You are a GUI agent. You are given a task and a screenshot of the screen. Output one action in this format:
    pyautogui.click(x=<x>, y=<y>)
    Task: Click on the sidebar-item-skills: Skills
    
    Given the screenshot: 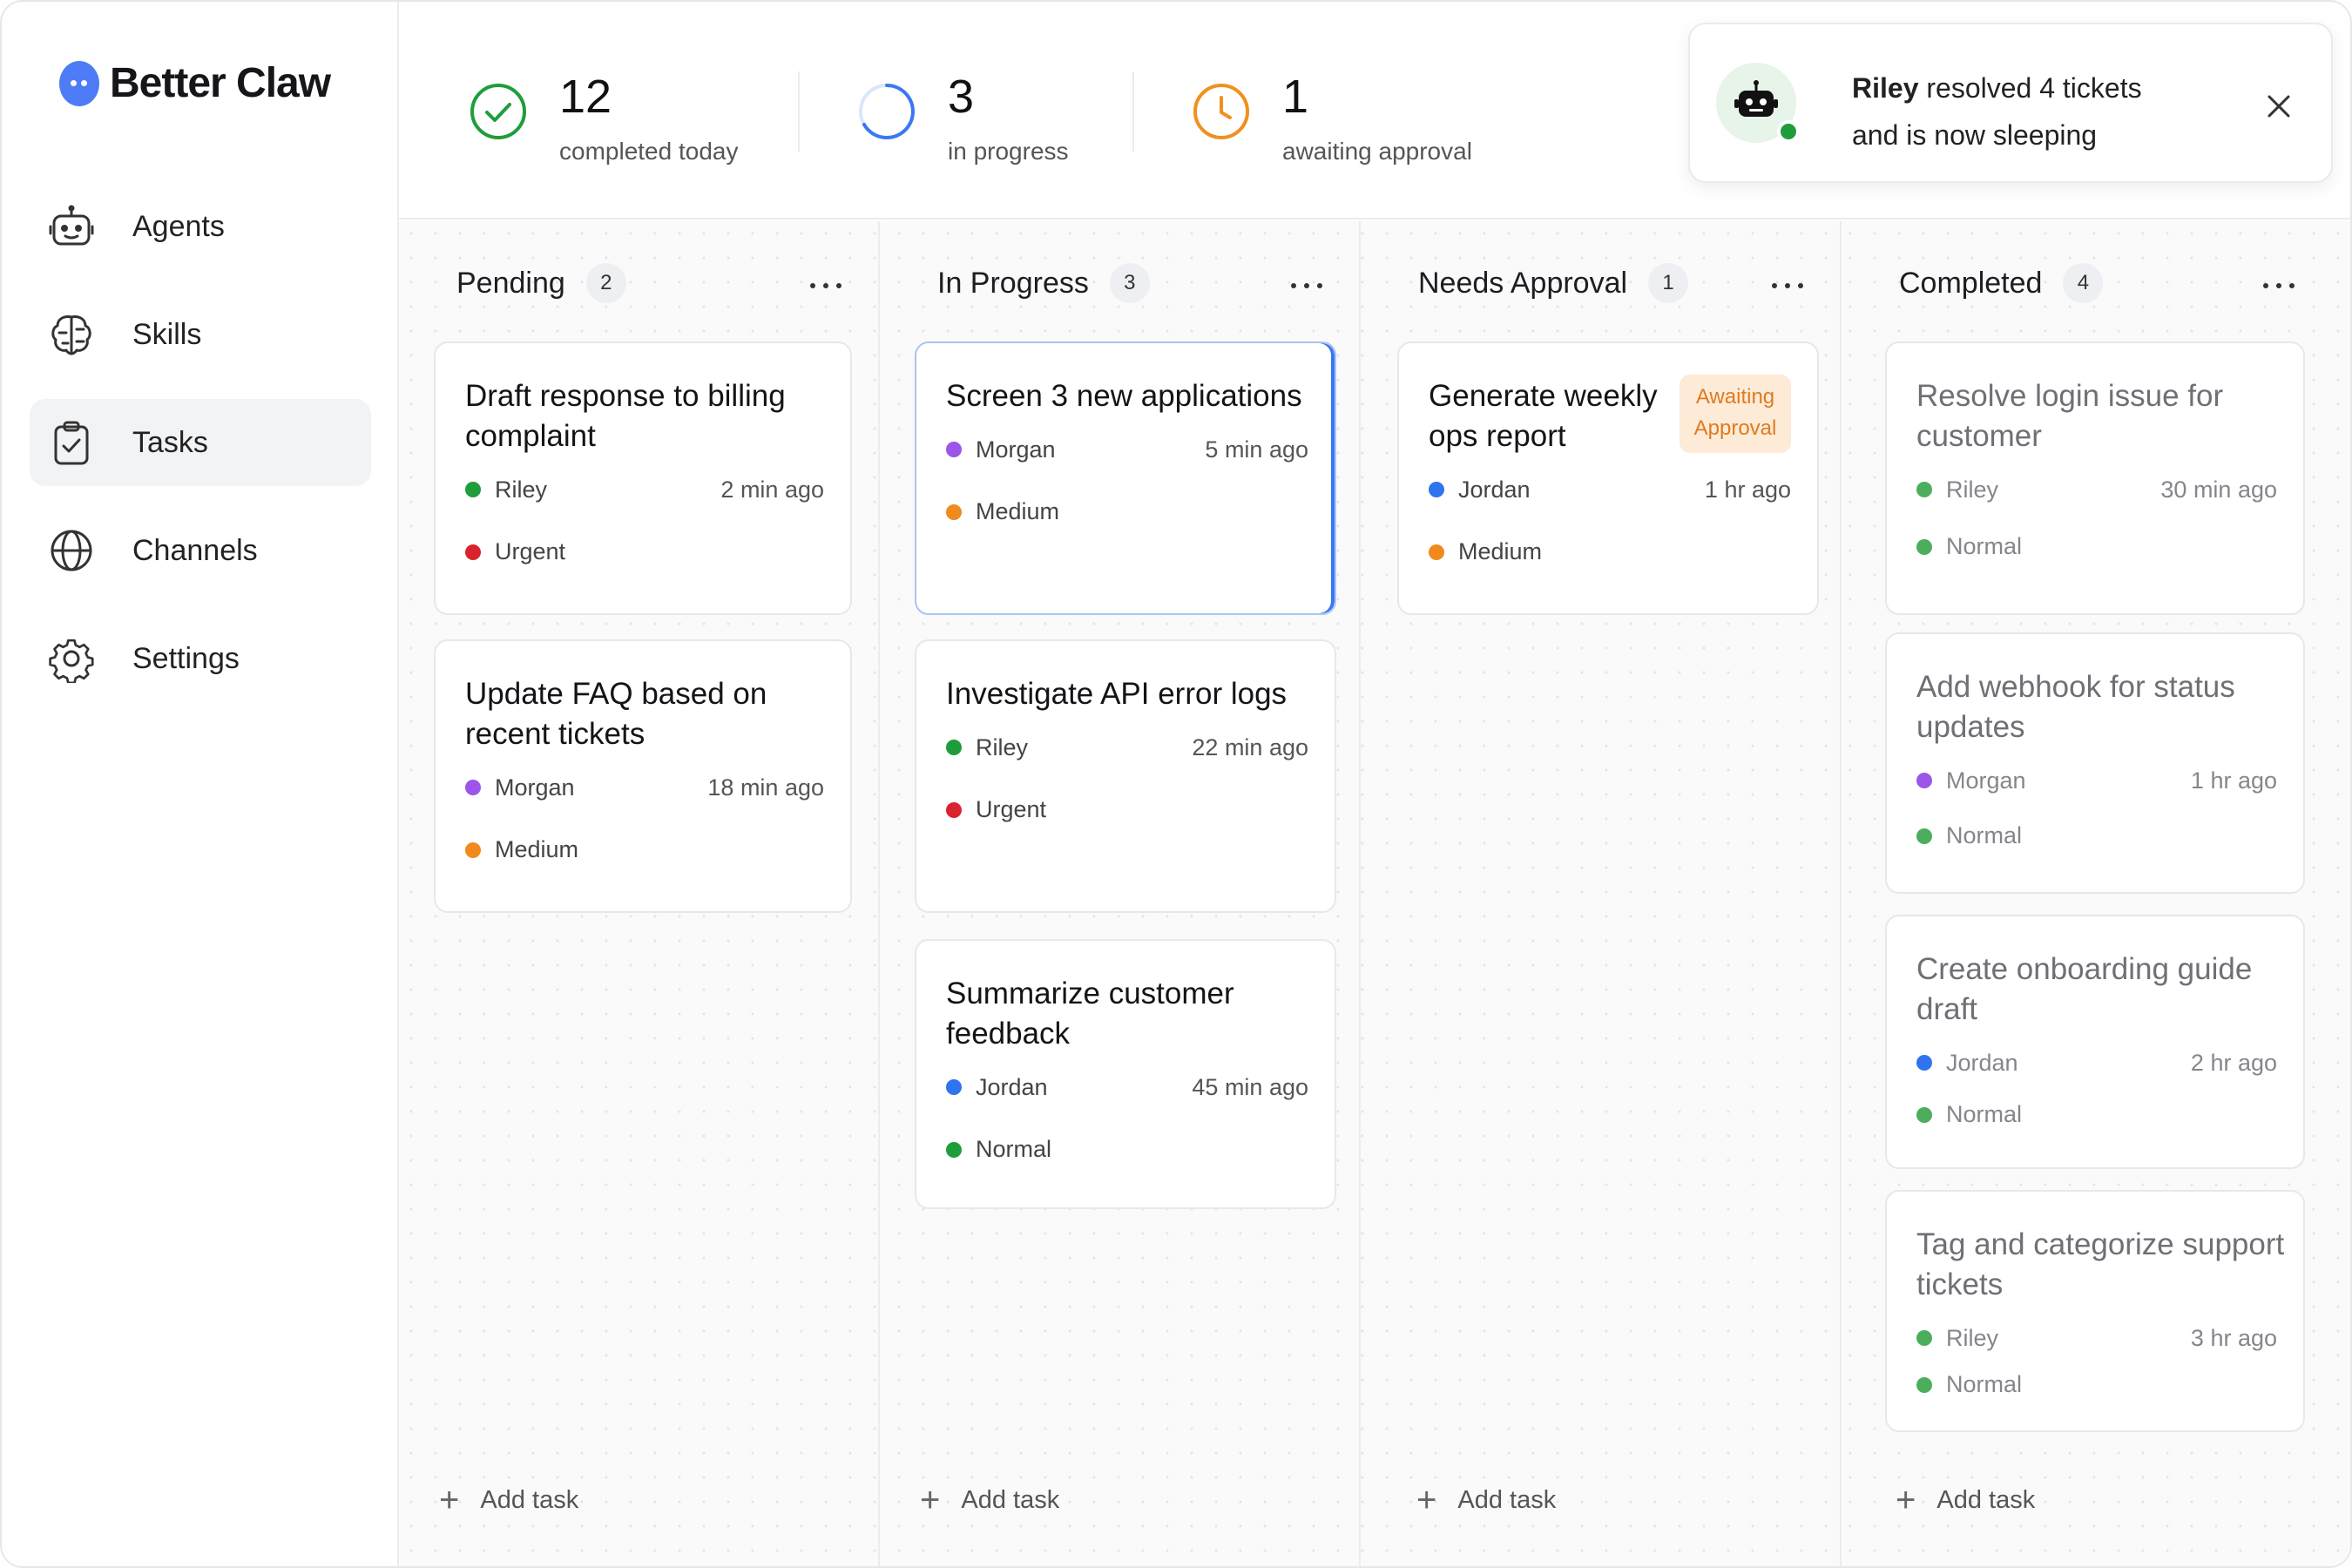 What is the action you would take?
    pyautogui.click(x=200, y=334)
    